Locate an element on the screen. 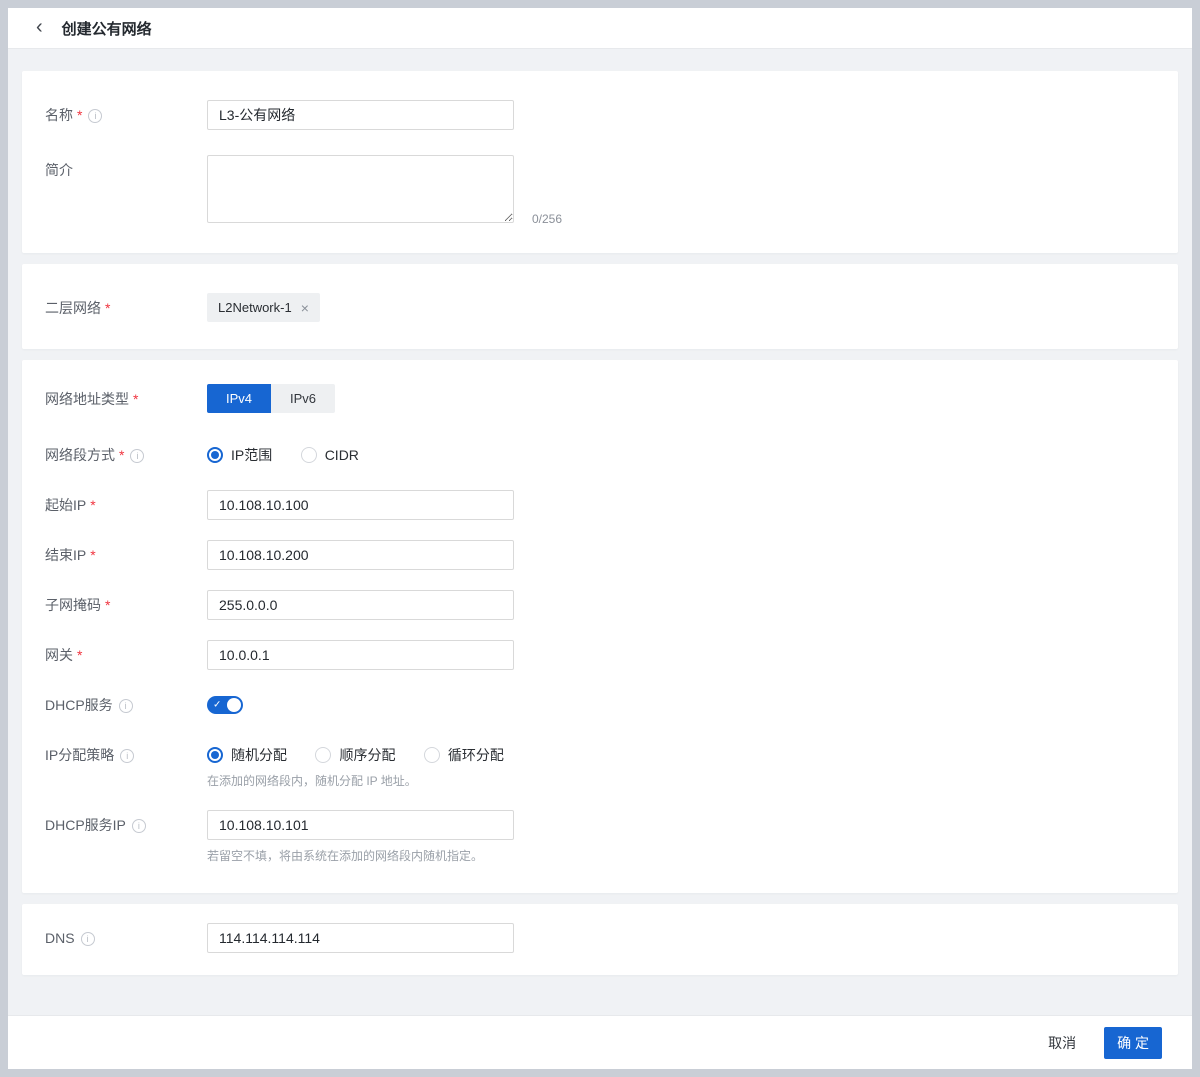  end-ip-control is located at coordinates (677, 555).